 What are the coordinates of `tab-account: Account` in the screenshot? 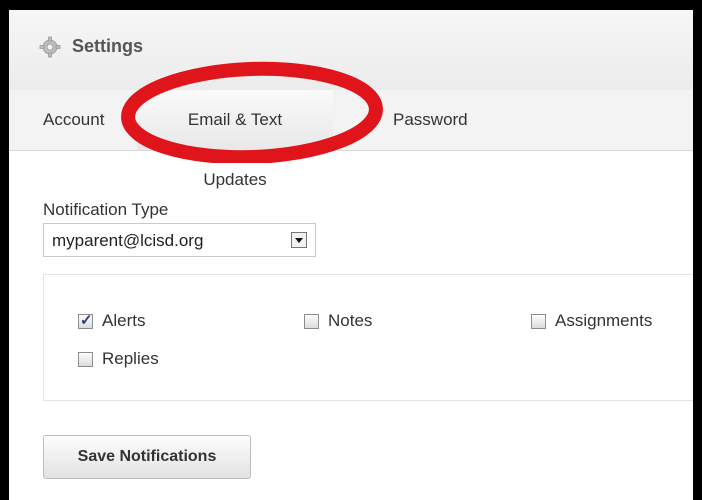 It's located at (78, 120).